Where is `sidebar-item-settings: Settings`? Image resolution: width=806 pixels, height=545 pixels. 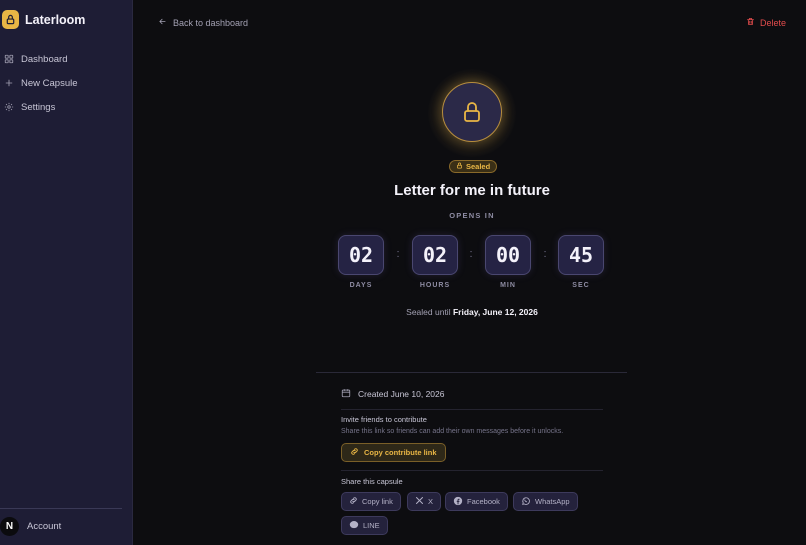 sidebar-item-settings: Settings is located at coordinates (40, 107).